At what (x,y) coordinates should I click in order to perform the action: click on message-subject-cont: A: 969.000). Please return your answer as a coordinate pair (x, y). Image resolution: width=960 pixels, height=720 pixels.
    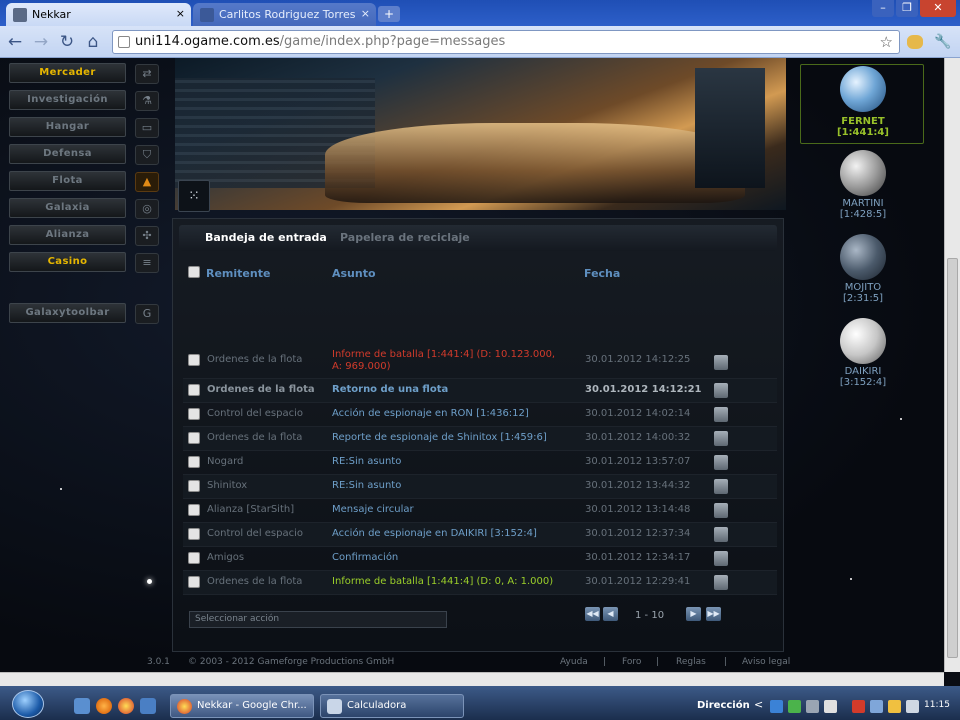
    Looking at the image, I should click on (361, 366).